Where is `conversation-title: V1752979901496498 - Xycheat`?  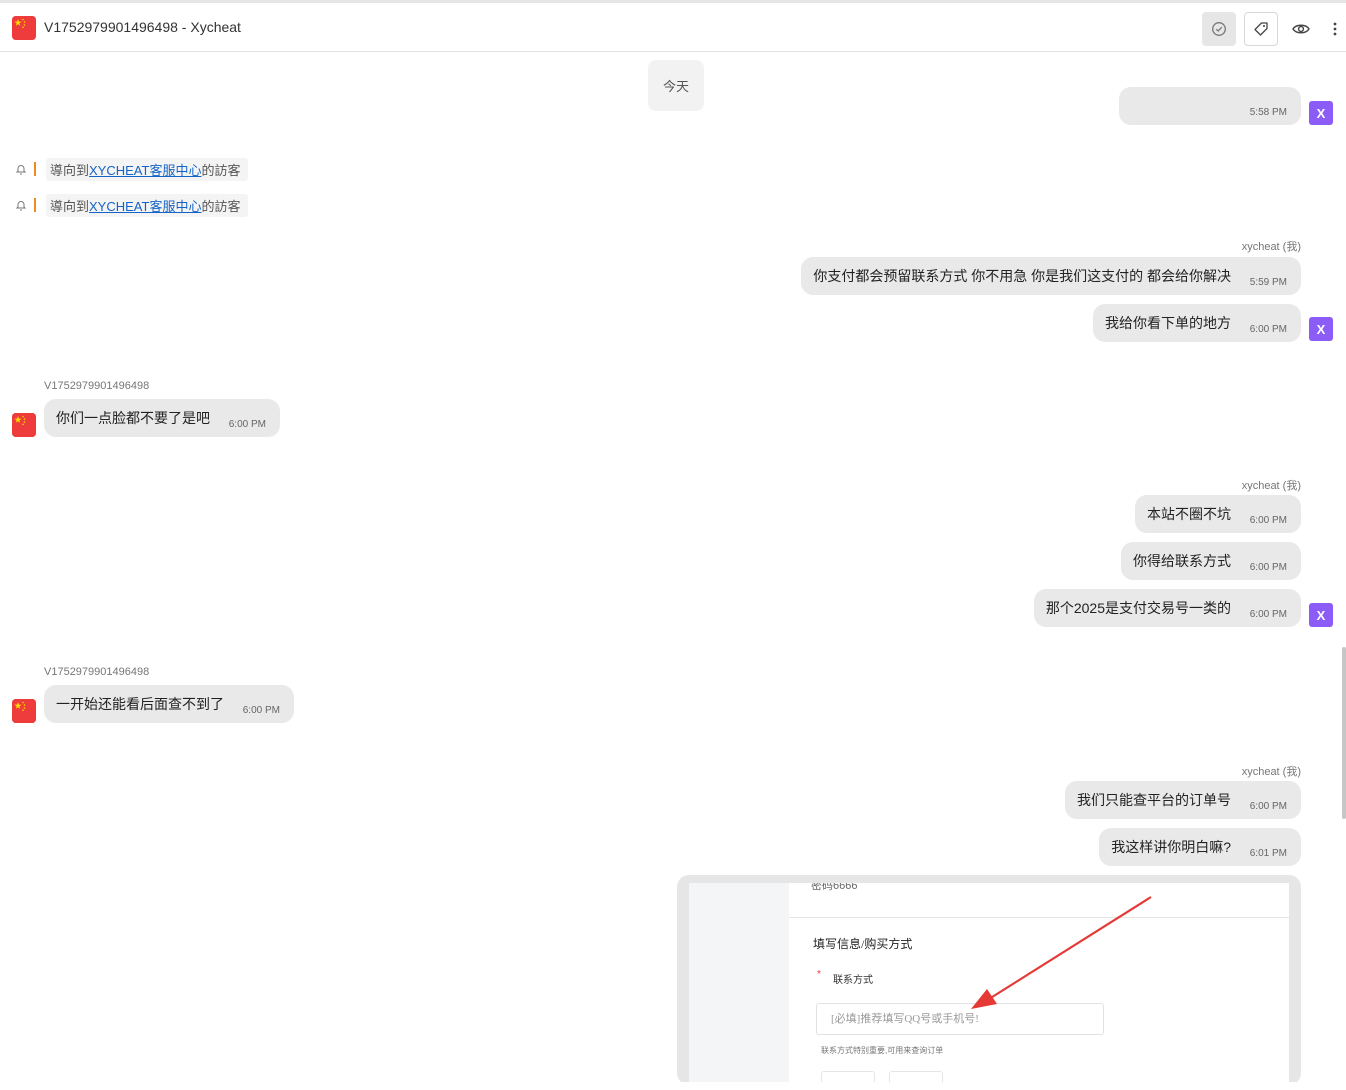 conversation-title: V1752979901496498 - Xycheat is located at coordinates (142, 27).